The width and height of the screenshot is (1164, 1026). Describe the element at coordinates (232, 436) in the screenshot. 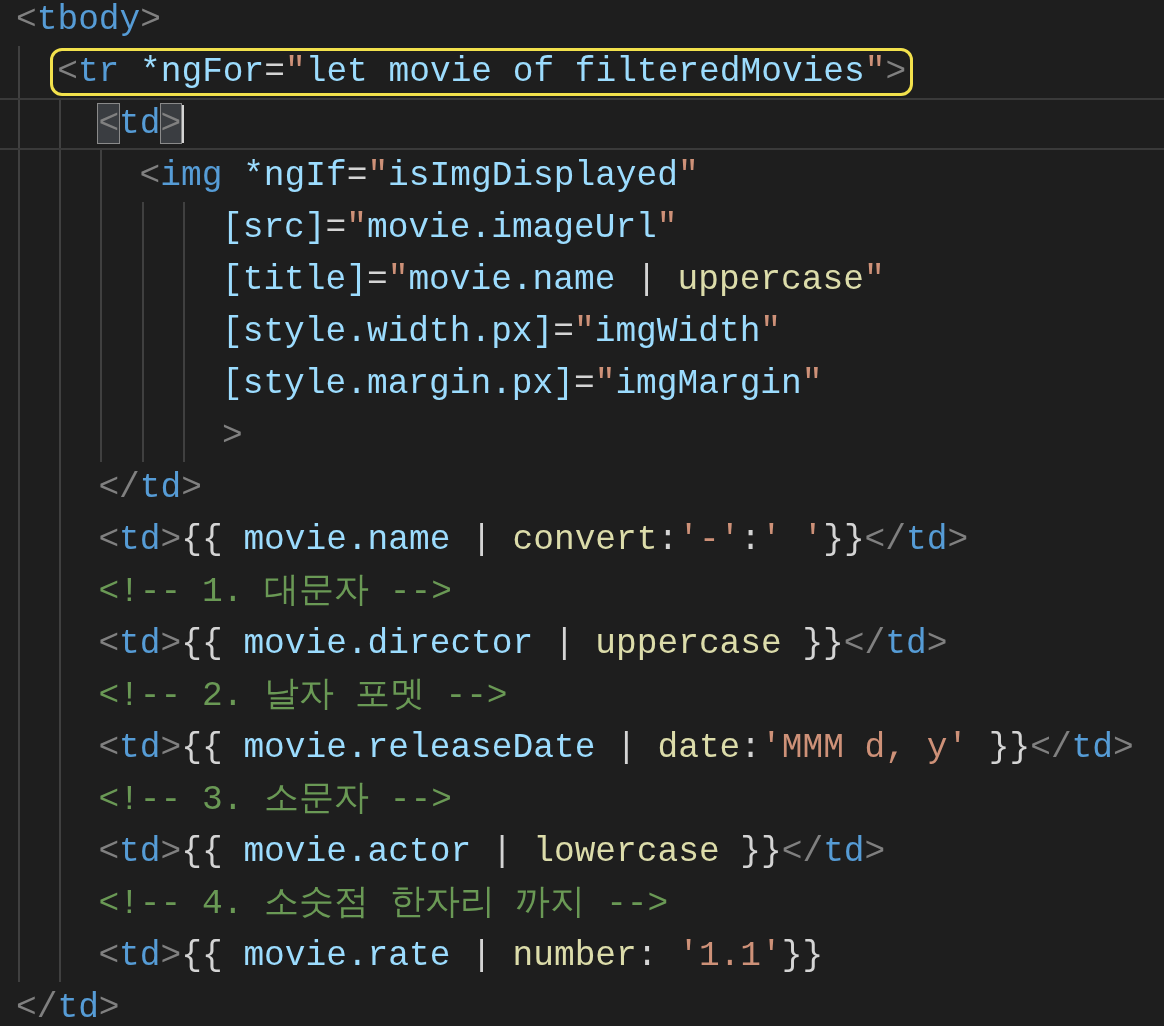

I see `code-line: >` at that location.